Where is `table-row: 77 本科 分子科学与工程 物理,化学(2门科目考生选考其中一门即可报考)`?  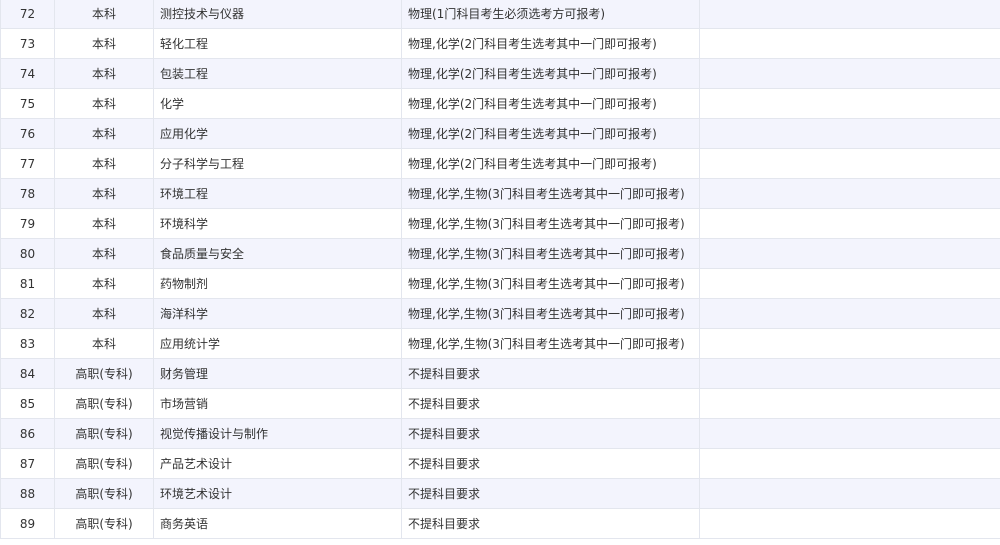 table-row: 77 本科 分子科学与工程 物理,化学(2门科目考生选考其中一门即可报考) is located at coordinates (500, 163).